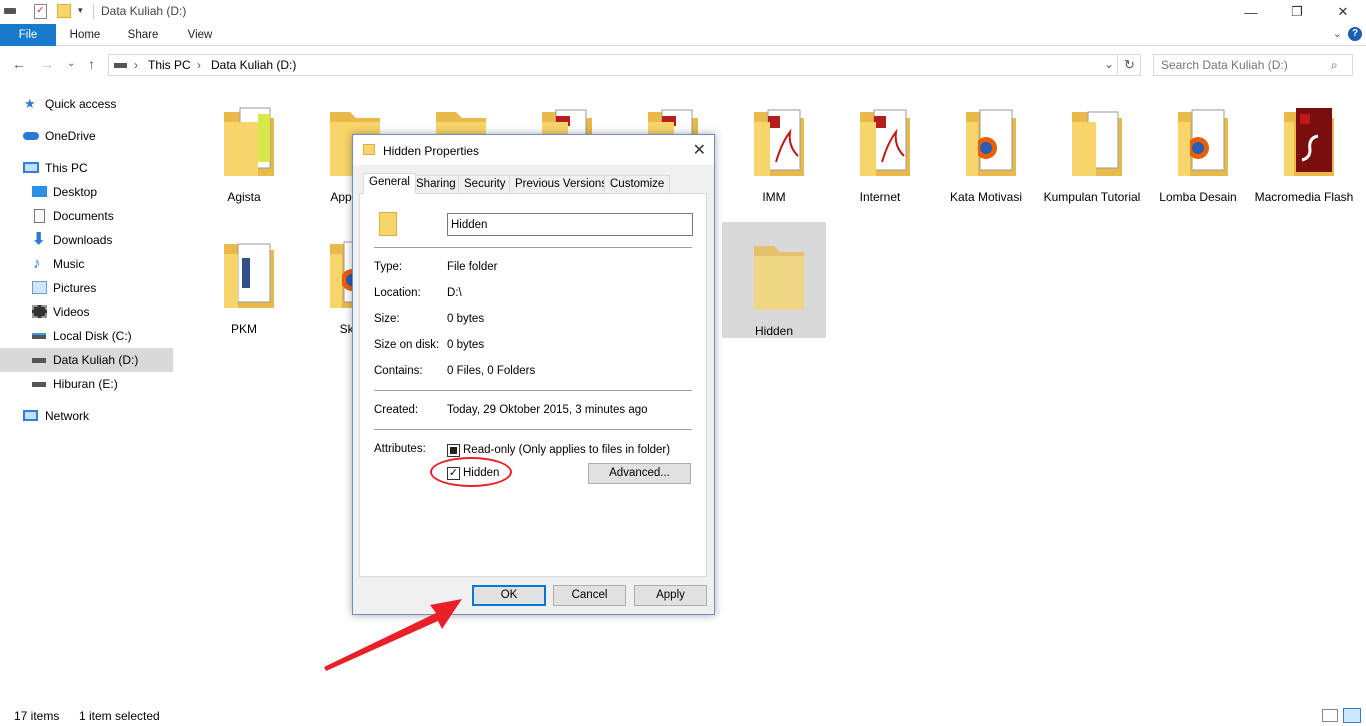 This screenshot has width=1366, height=726. I want to click on back-icon: ←, so click(19, 64).